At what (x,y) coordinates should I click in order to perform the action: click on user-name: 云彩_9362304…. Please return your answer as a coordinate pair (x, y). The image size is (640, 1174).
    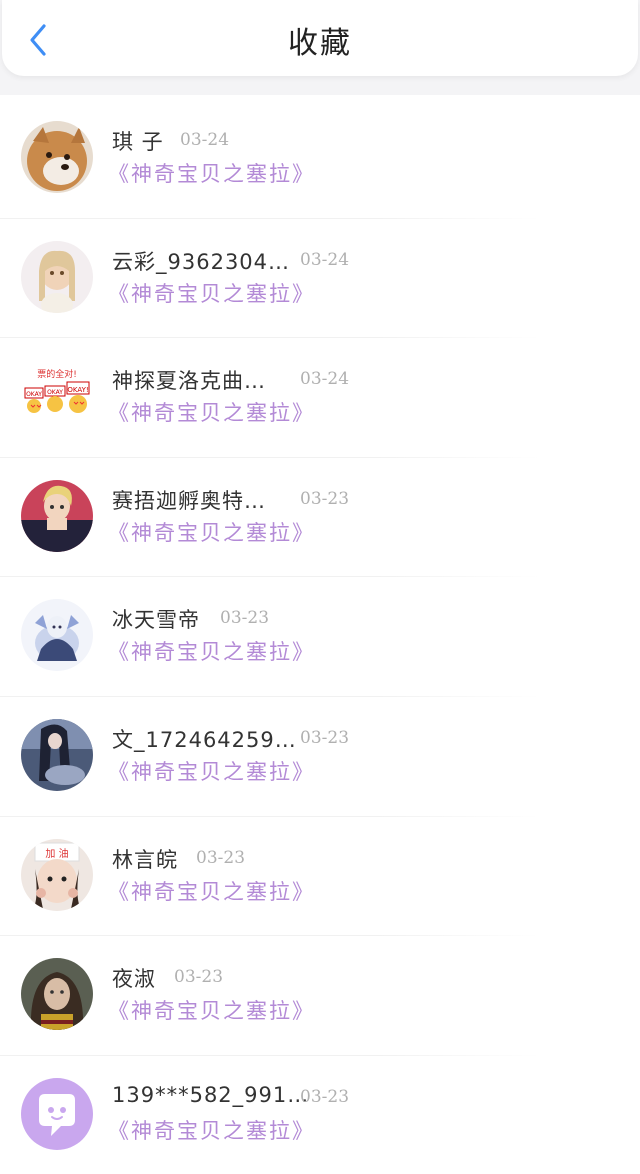
    Looking at the image, I should click on (201, 261).